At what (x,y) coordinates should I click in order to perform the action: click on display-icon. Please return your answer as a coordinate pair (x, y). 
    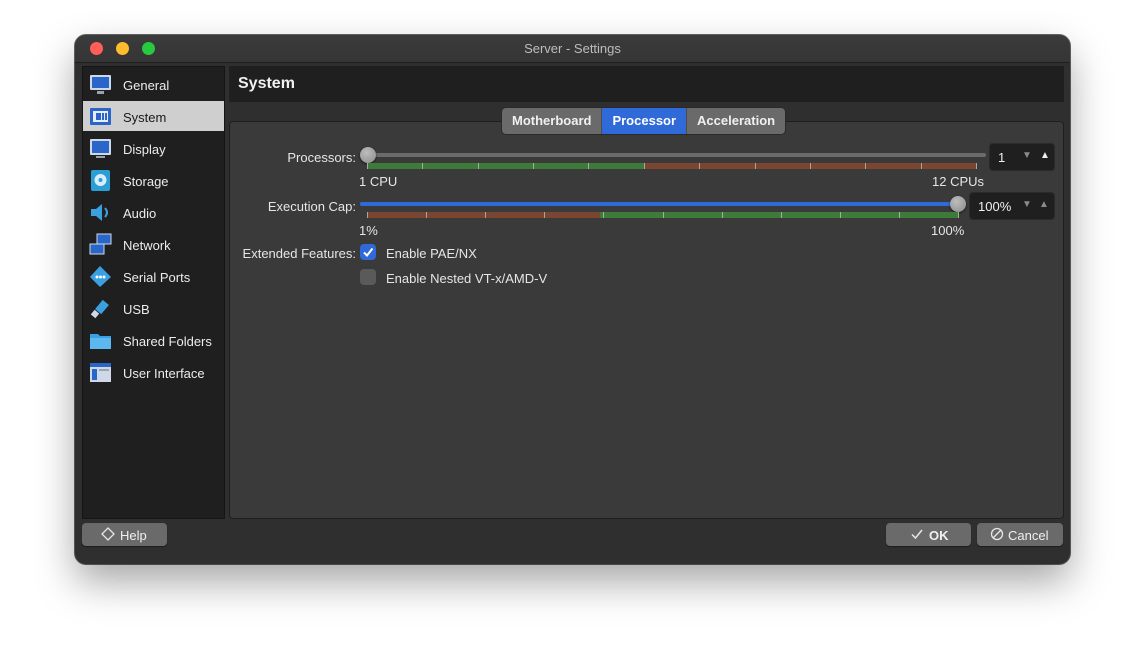
    Looking at the image, I should click on (100, 148).